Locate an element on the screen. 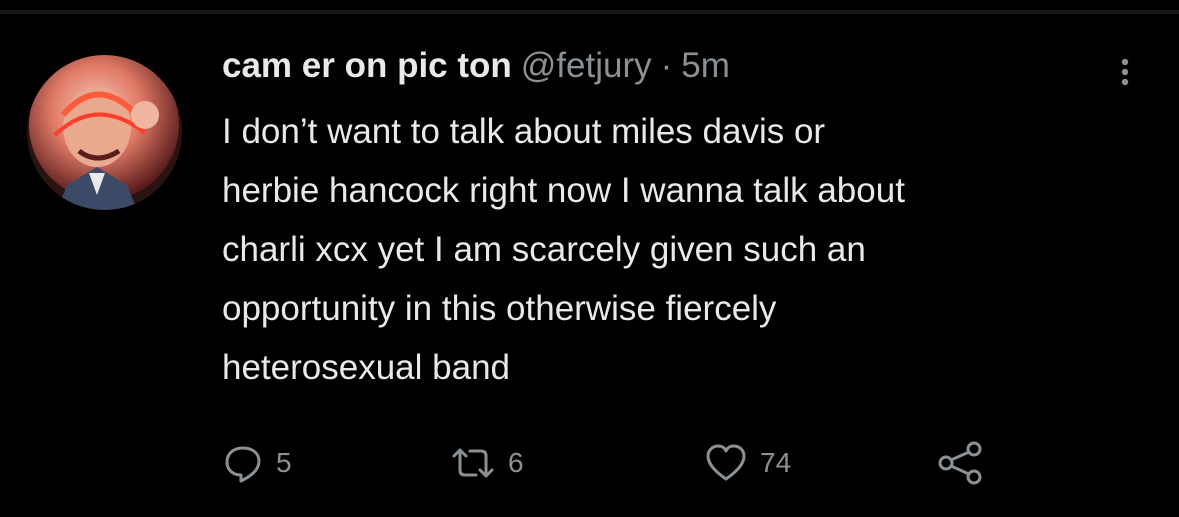 This screenshot has width=1179, height=517. reply-button: 5 is located at coordinates (257, 463).